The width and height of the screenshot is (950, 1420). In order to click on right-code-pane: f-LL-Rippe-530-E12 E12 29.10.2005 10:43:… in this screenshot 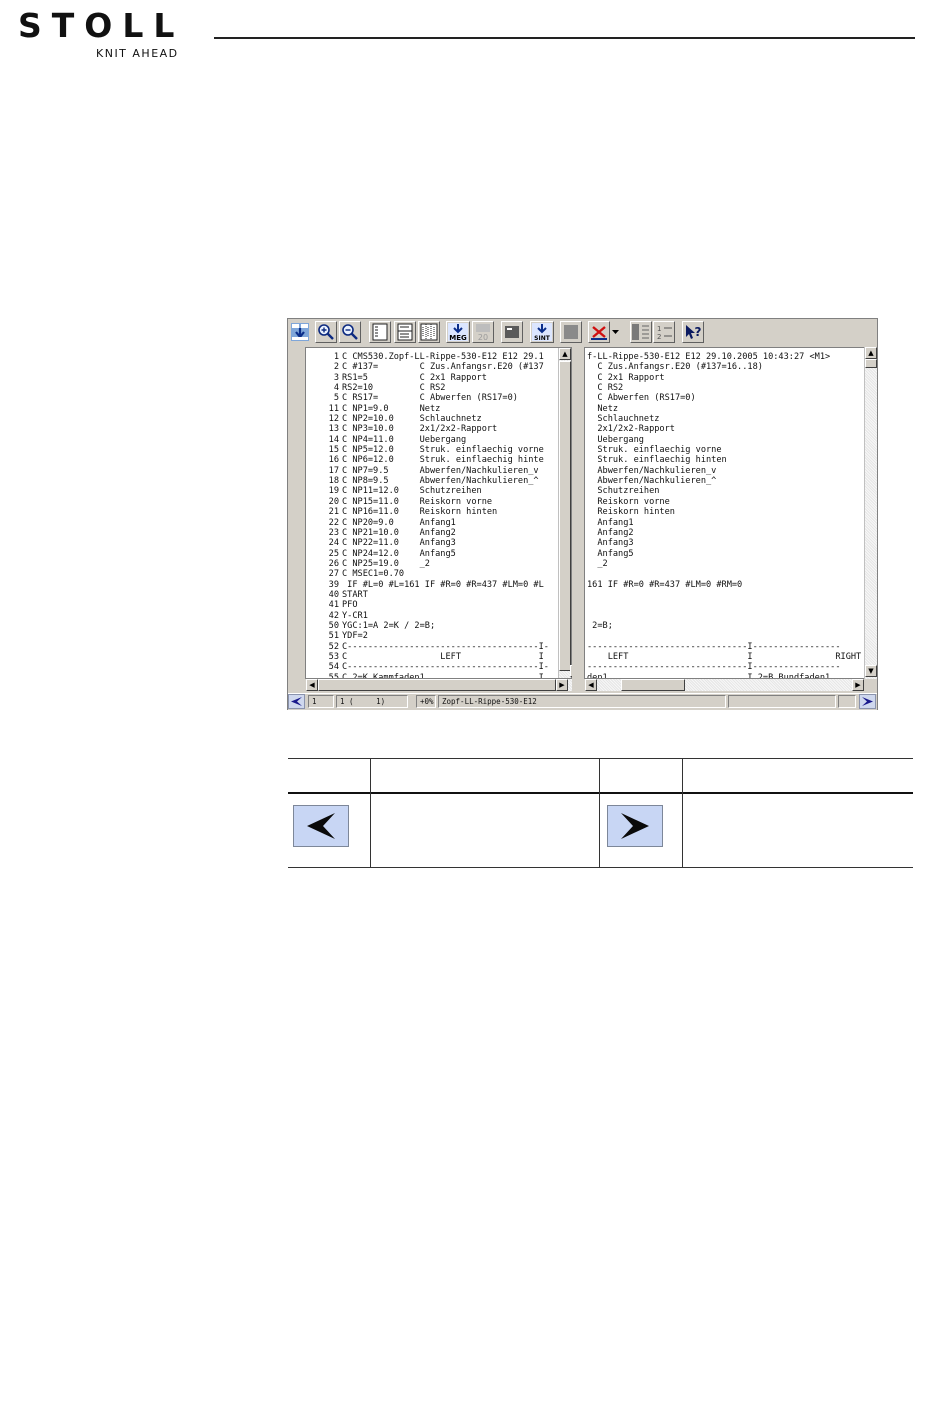, I will do `click(725, 513)`.